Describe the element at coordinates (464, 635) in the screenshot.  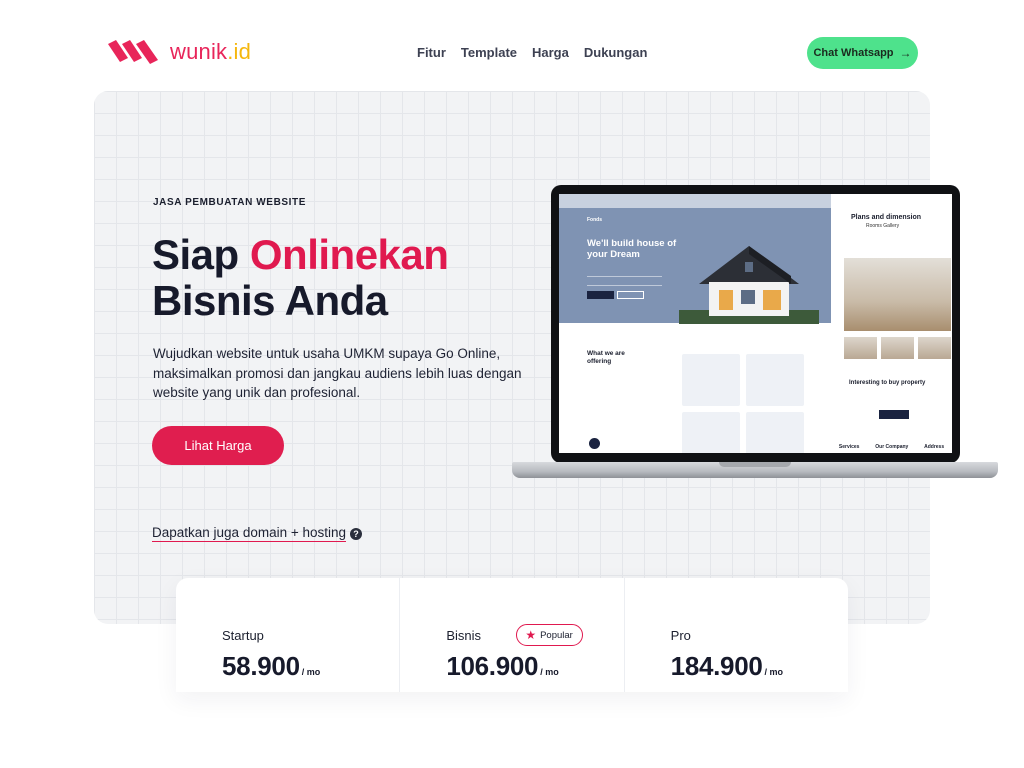
I see `plan-name: Bisnis` at that location.